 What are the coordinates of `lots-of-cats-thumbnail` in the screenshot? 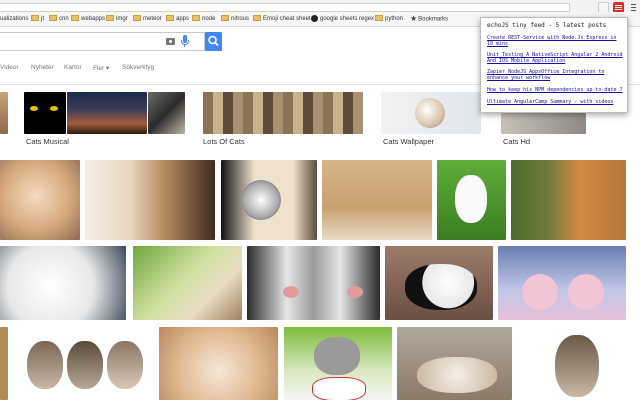 It's located at (283, 113).